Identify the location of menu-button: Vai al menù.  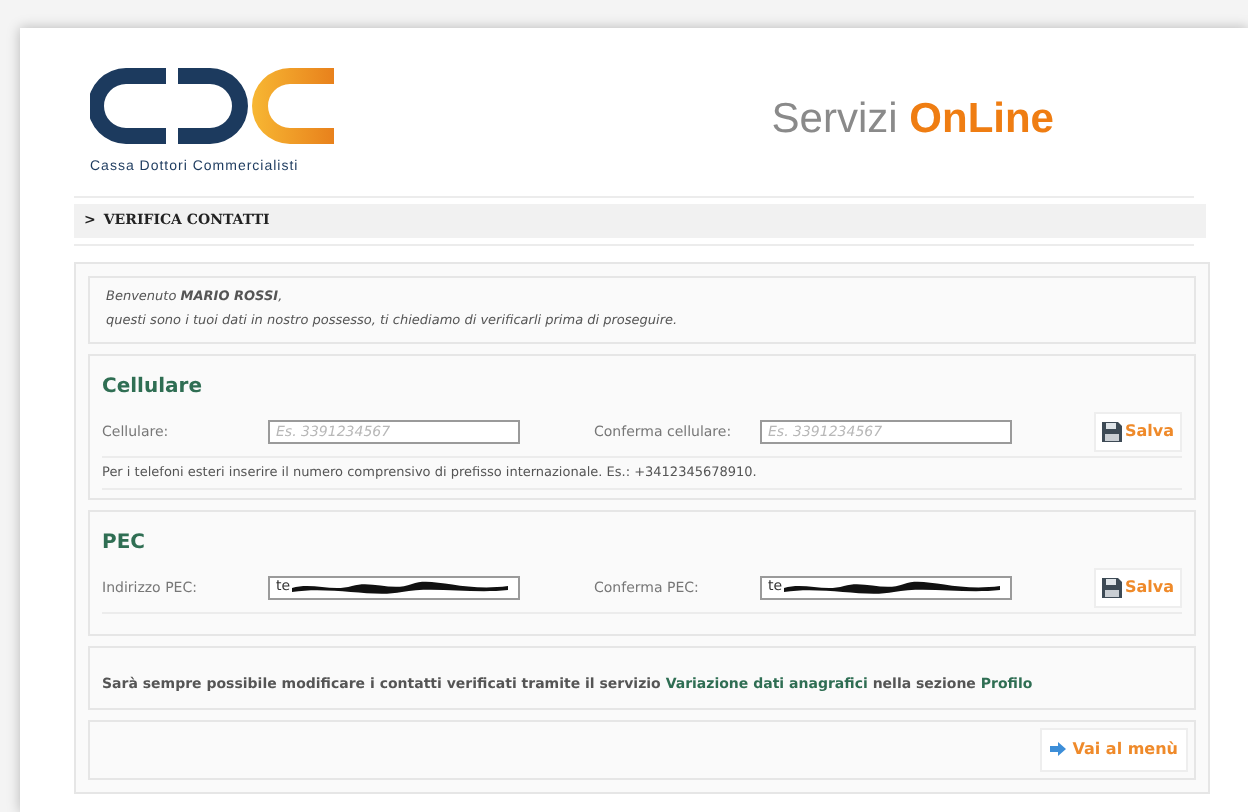
(1114, 749).